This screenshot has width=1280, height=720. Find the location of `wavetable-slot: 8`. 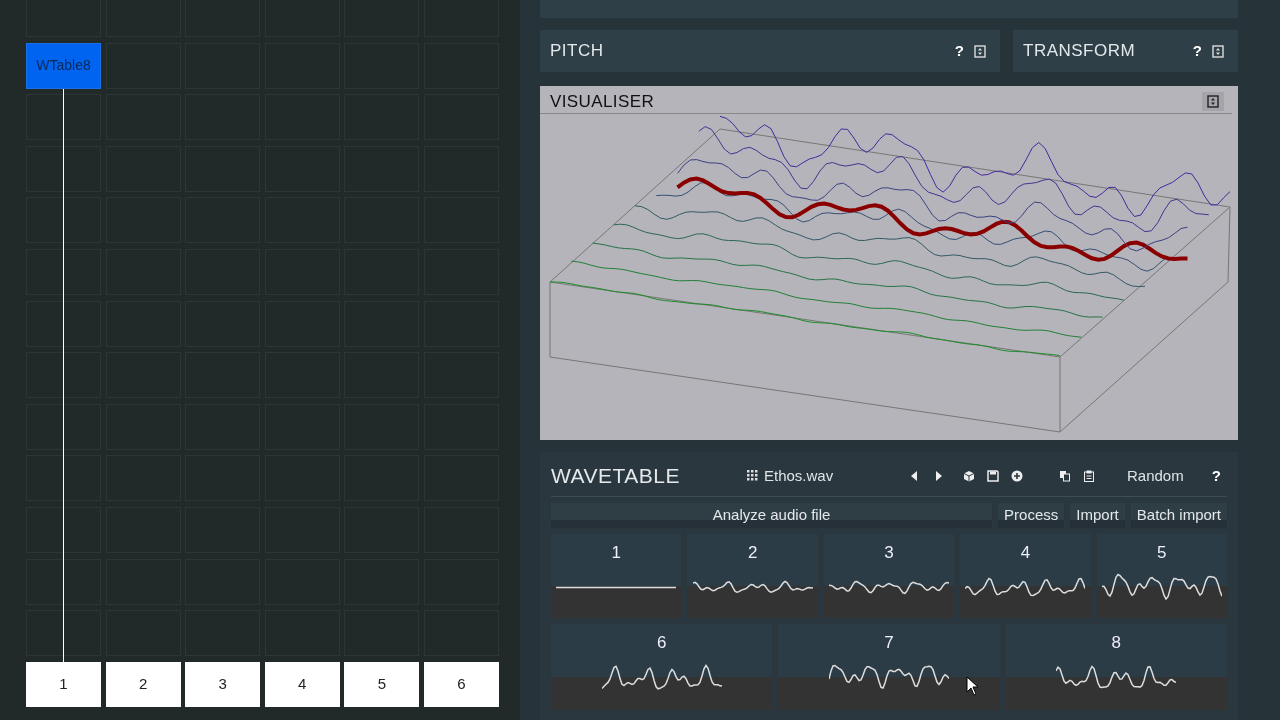

wavetable-slot: 8 is located at coordinates (1116, 666).